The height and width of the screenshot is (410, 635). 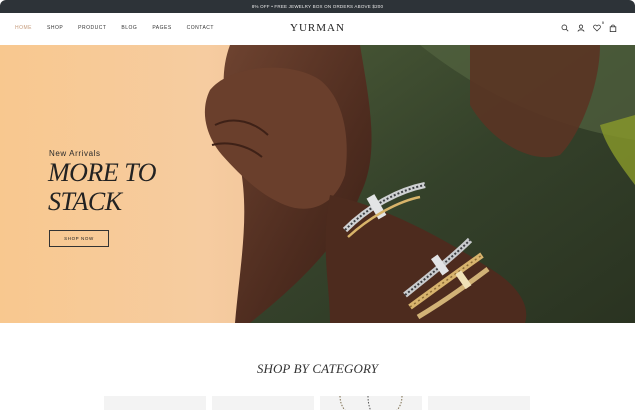 I want to click on wishlist-count: 0, so click(x=603, y=23).